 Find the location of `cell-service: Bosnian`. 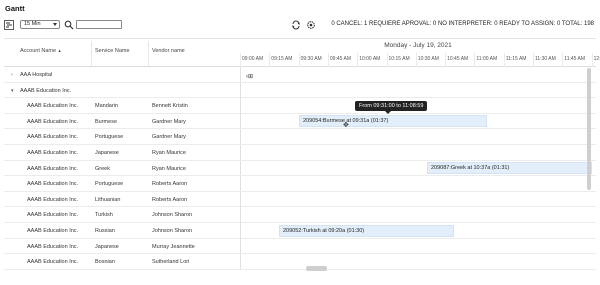

cell-service: Bosnian is located at coordinates (105, 262).